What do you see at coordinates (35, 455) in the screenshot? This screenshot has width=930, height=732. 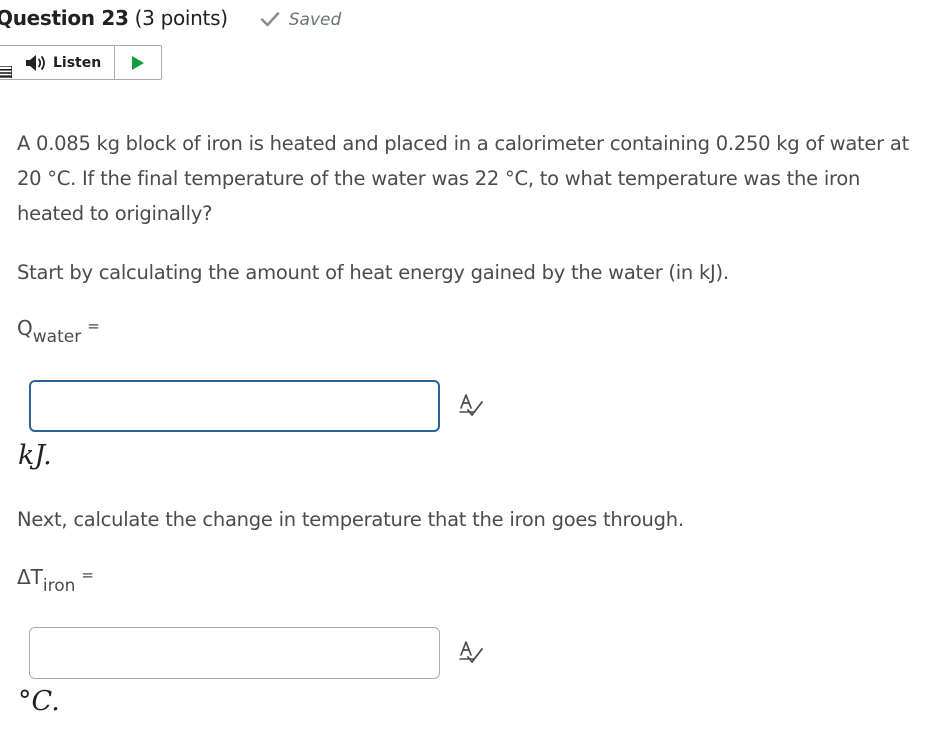 I see `q-water-unit: kJ.` at bounding box center [35, 455].